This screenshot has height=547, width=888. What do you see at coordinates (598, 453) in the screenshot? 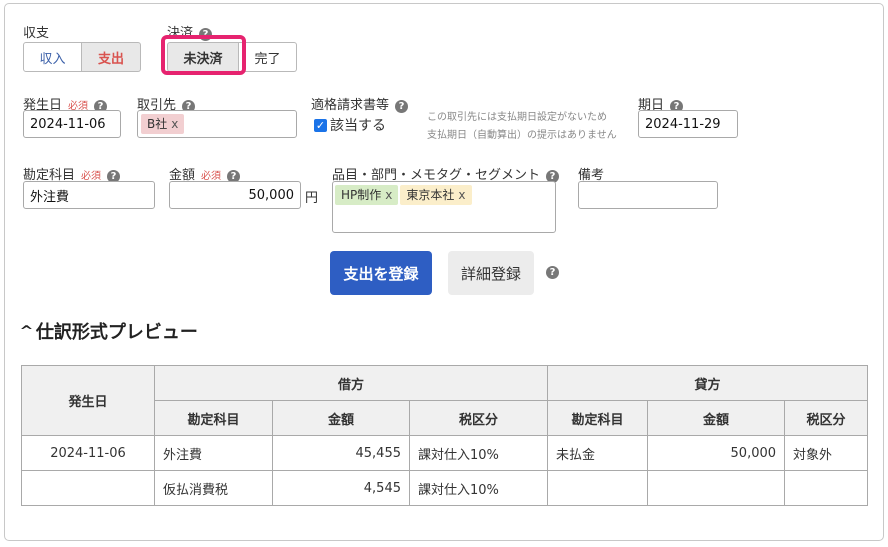
I see `cell-credit-account: 未払金` at bounding box center [598, 453].